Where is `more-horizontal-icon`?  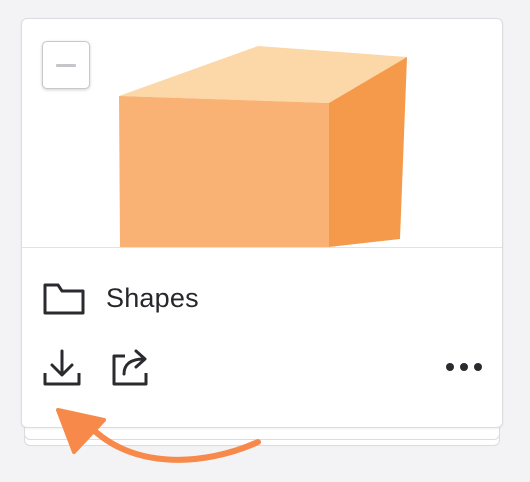 more-horizontal-icon is located at coordinates (464, 367).